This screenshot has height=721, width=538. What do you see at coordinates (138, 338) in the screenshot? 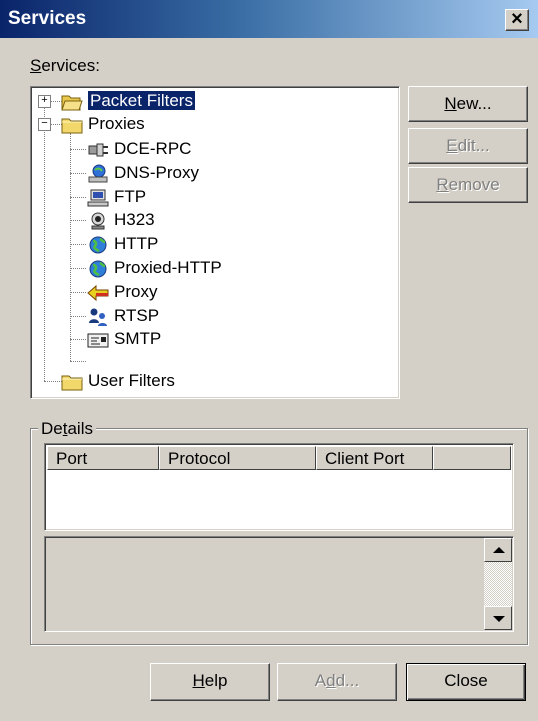
I see `tree-item-label: SMTP` at bounding box center [138, 338].